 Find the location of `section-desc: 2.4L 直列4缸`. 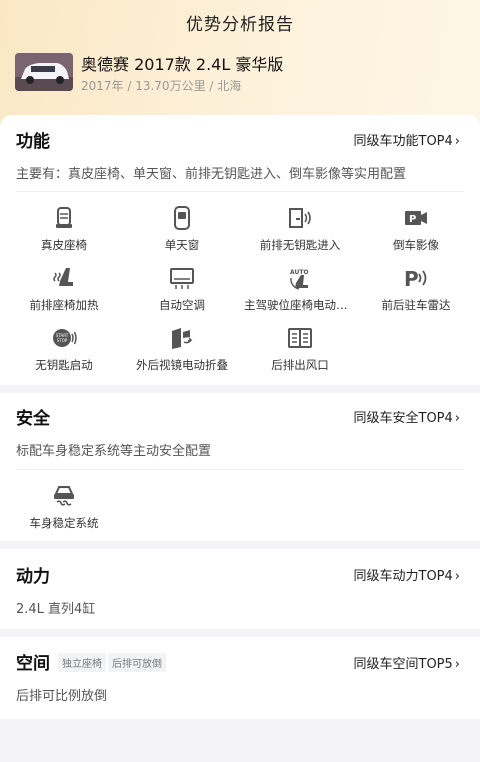

section-desc: 2.4L 直列4缸 is located at coordinates (56, 609).